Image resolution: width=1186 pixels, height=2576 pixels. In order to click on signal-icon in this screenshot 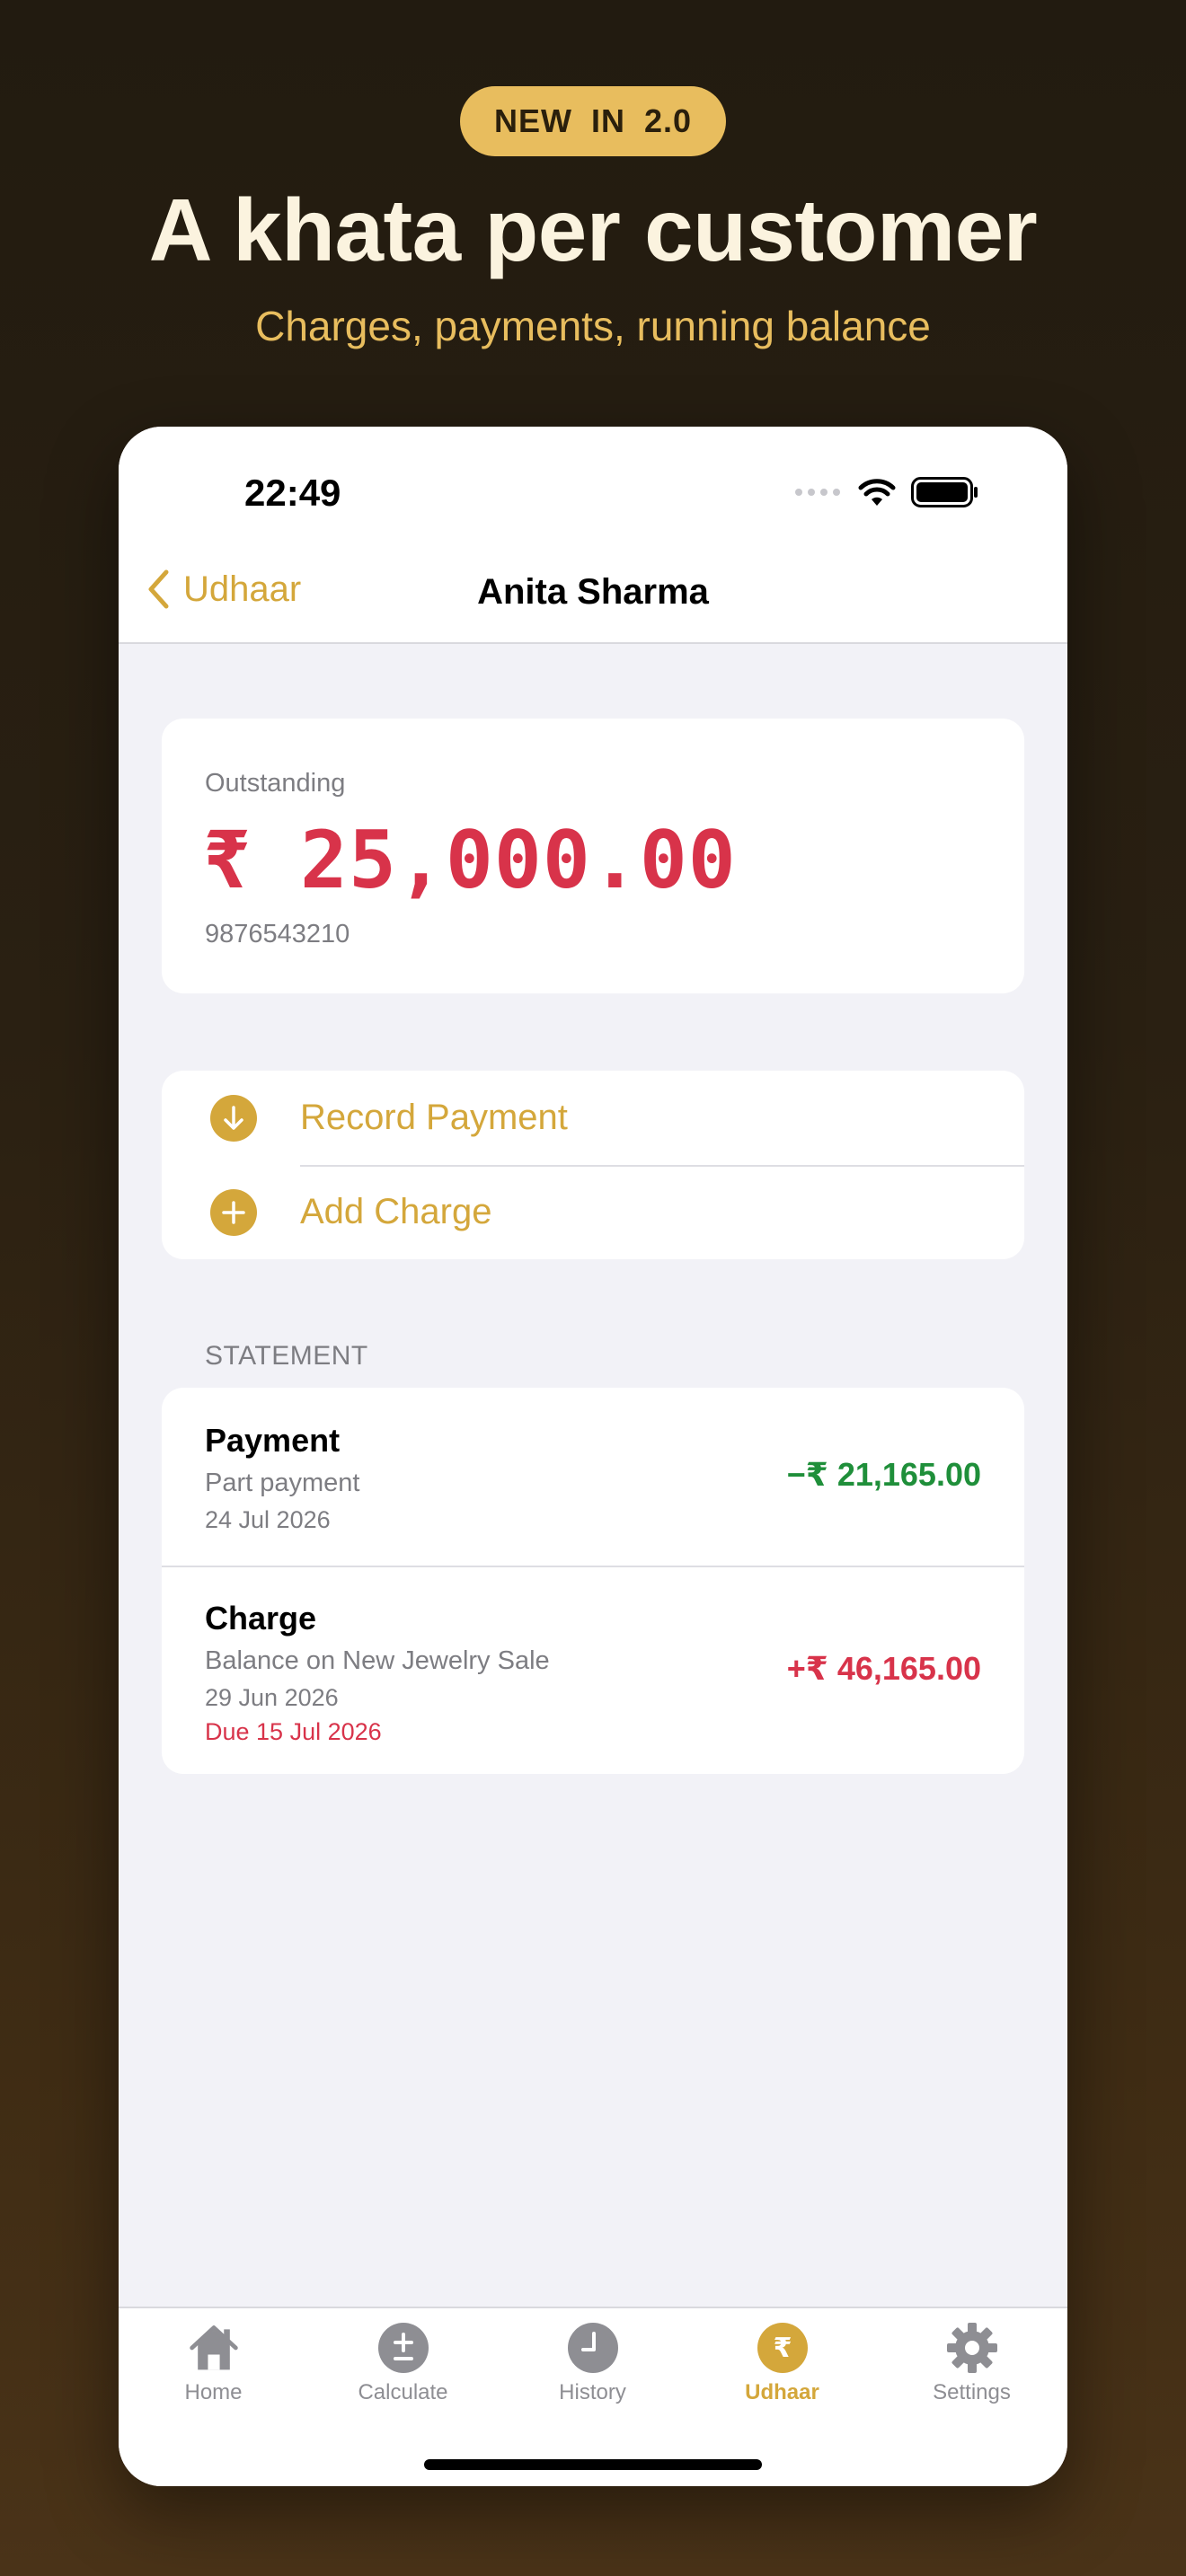, I will do `click(817, 493)`.